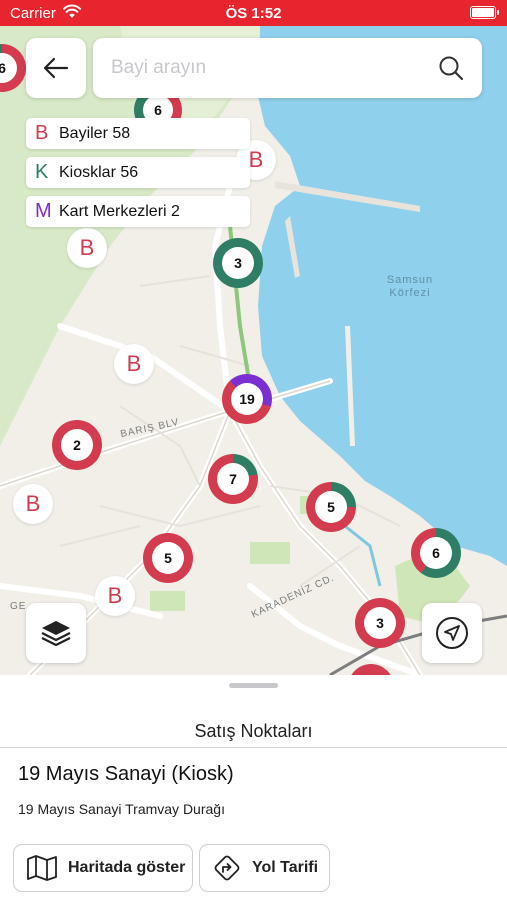 Image resolution: width=507 pixels, height=900 pixels. I want to click on cluster-marker: 6, so click(436, 553).